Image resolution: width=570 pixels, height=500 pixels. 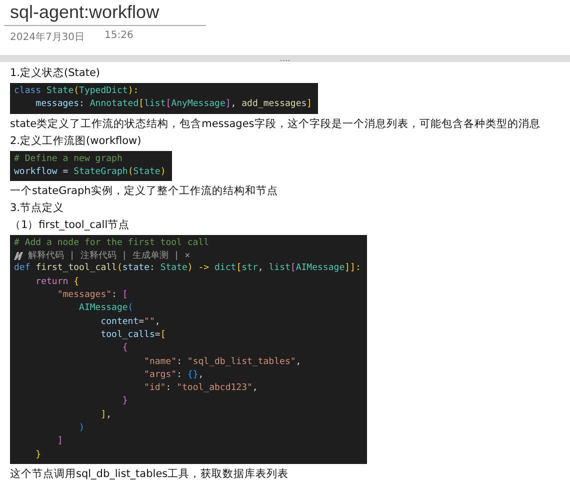 What do you see at coordinates (19, 256) in the screenshot?
I see `ai-logo-icon` at bounding box center [19, 256].